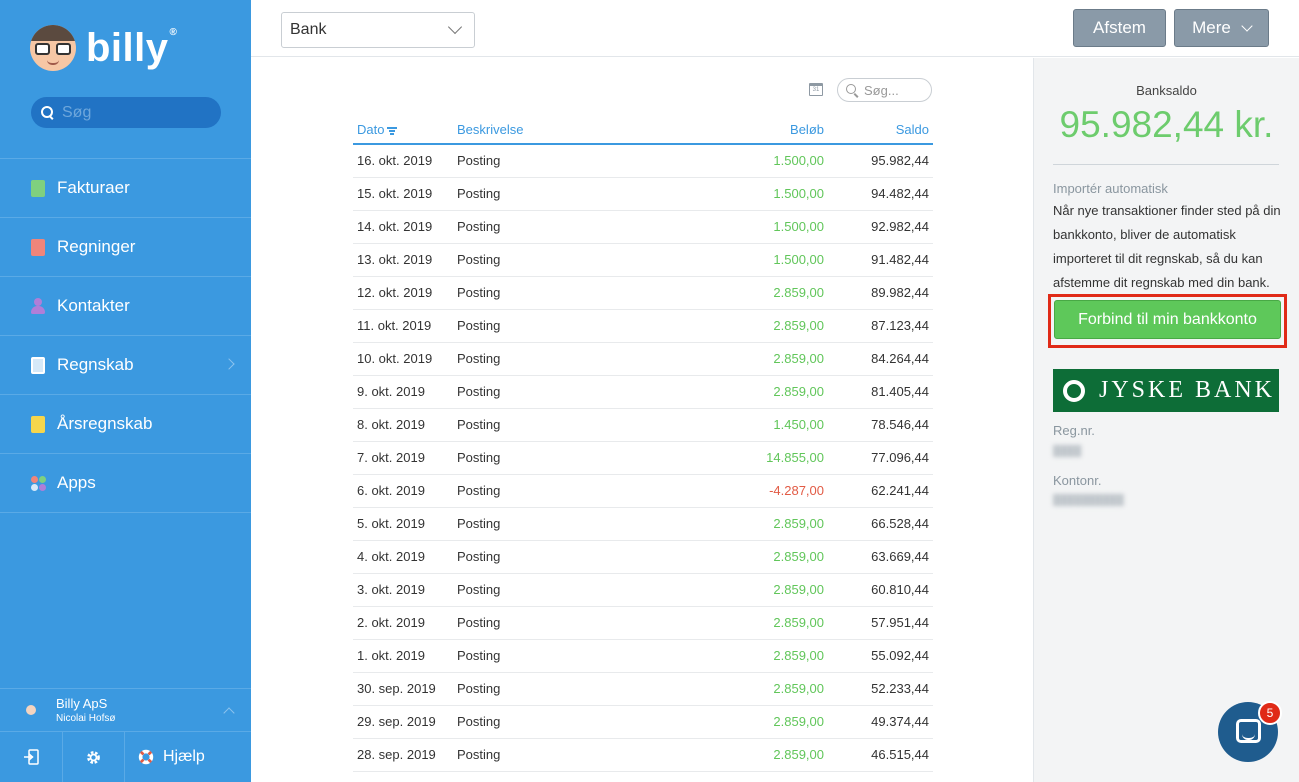 The width and height of the screenshot is (1299, 782). I want to click on reconcile-button: Afstem, so click(1119, 28).